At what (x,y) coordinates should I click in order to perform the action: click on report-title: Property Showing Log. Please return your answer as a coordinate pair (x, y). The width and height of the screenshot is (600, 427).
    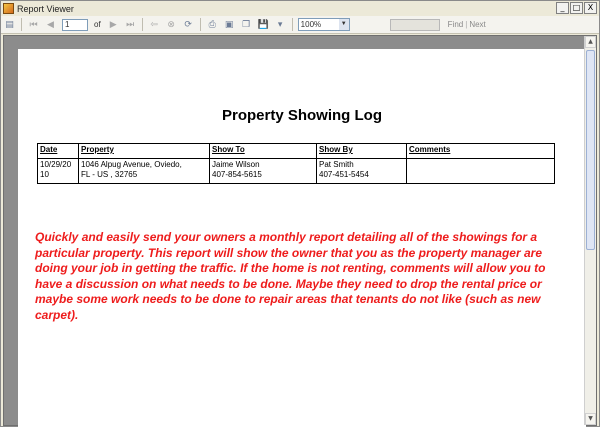
    Looking at the image, I should click on (302, 115).